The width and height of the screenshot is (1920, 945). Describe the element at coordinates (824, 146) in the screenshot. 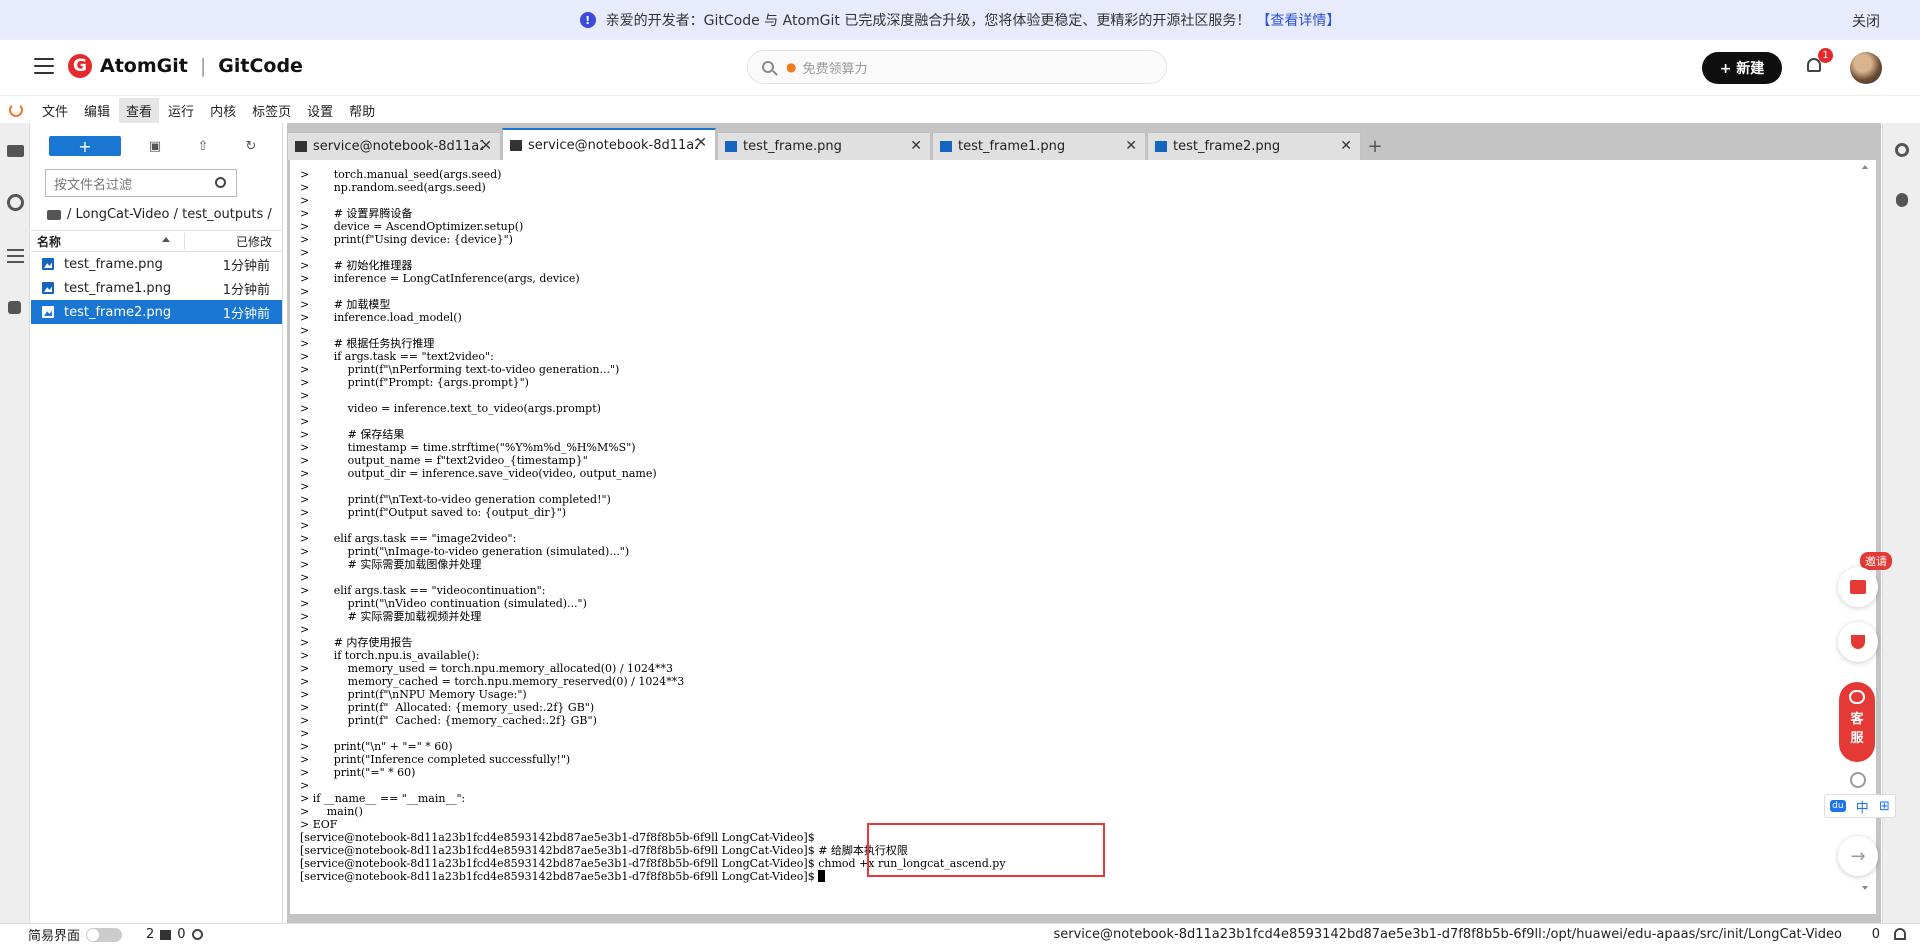

I see `tab-test-frame: test_frame.png ✕` at that location.